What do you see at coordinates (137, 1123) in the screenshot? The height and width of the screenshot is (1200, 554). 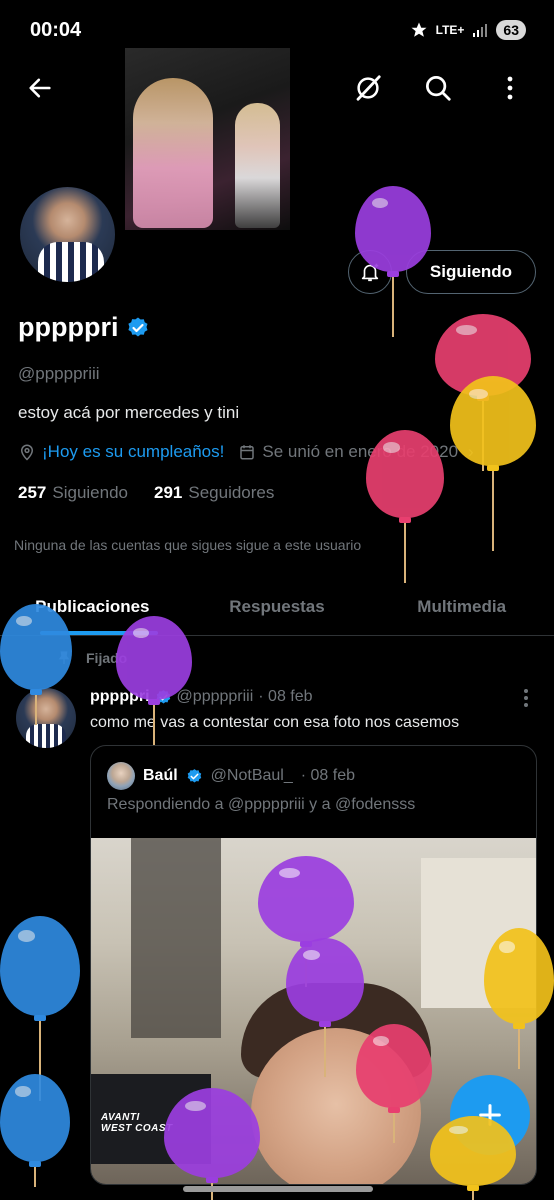 I see `image-sign-text: AVANTI WEST COAST` at bounding box center [137, 1123].